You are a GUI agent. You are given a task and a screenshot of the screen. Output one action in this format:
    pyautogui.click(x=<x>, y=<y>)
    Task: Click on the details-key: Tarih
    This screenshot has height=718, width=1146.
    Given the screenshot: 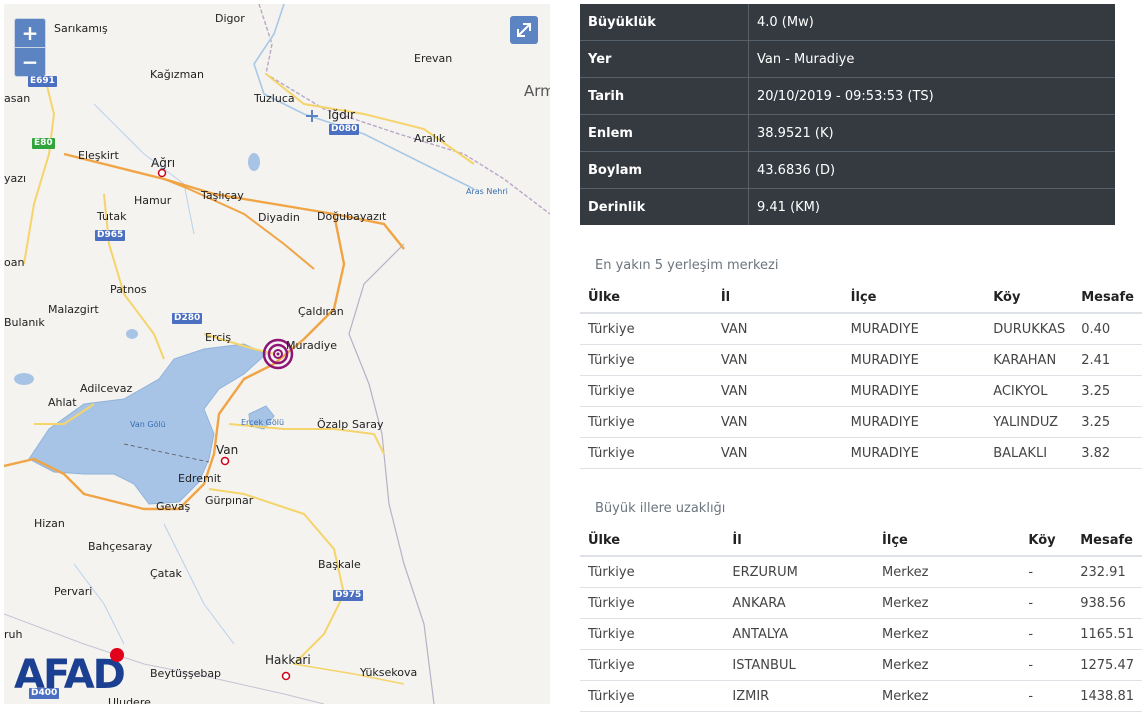 What is the action you would take?
    pyautogui.click(x=664, y=96)
    